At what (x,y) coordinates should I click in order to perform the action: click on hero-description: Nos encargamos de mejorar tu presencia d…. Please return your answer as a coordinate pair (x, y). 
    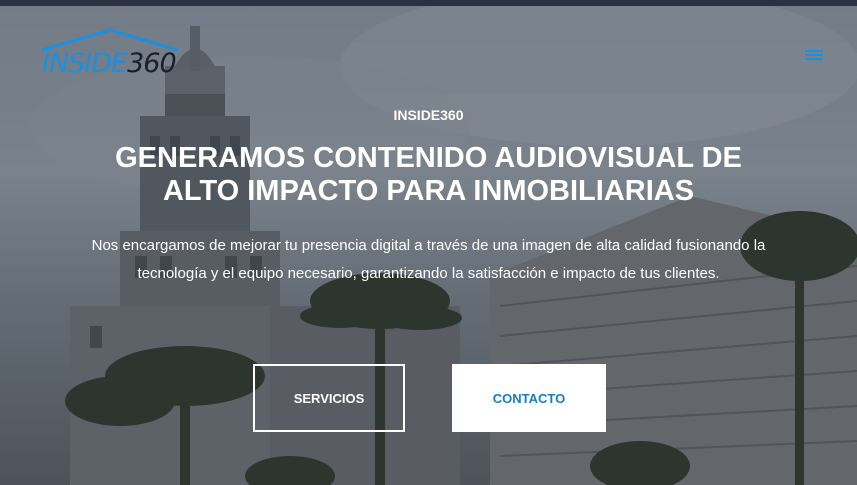
    Looking at the image, I should click on (428, 259).